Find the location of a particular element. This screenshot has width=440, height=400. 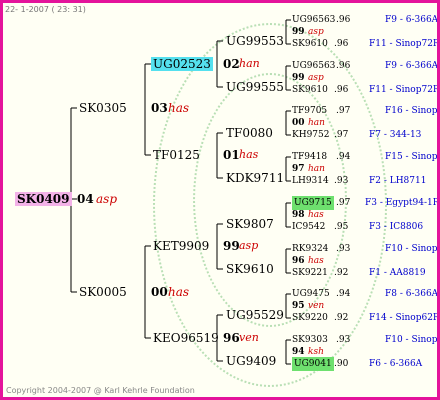

gen4-1-dam: SK9610 is located at coordinates (310, 90).